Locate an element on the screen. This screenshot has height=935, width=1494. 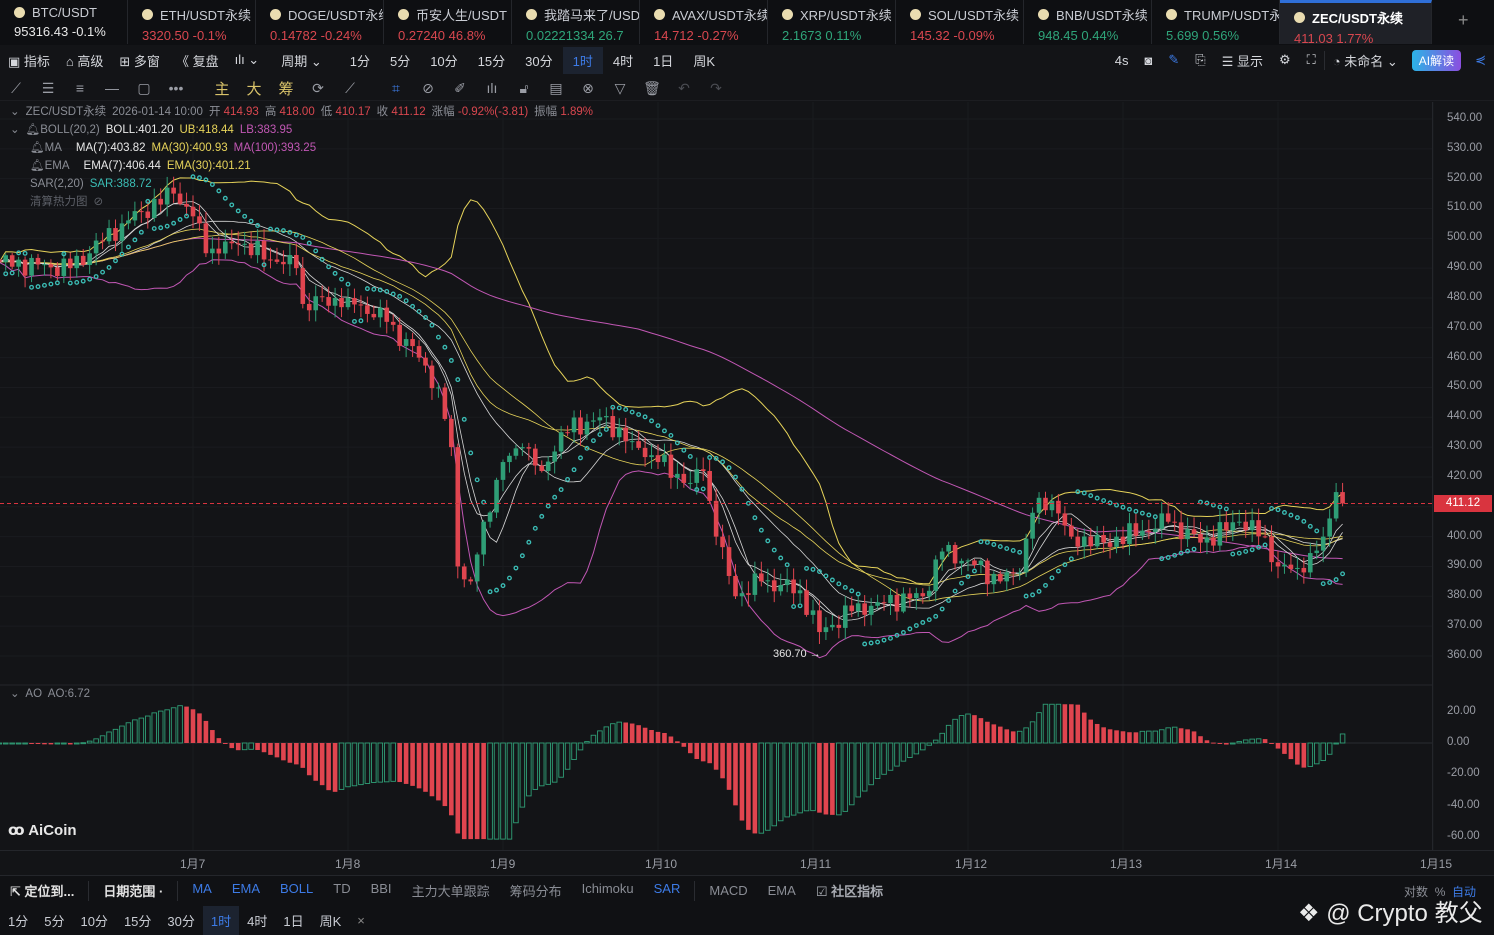
indicator-2: BOLL is located at coordinates (296, 890).